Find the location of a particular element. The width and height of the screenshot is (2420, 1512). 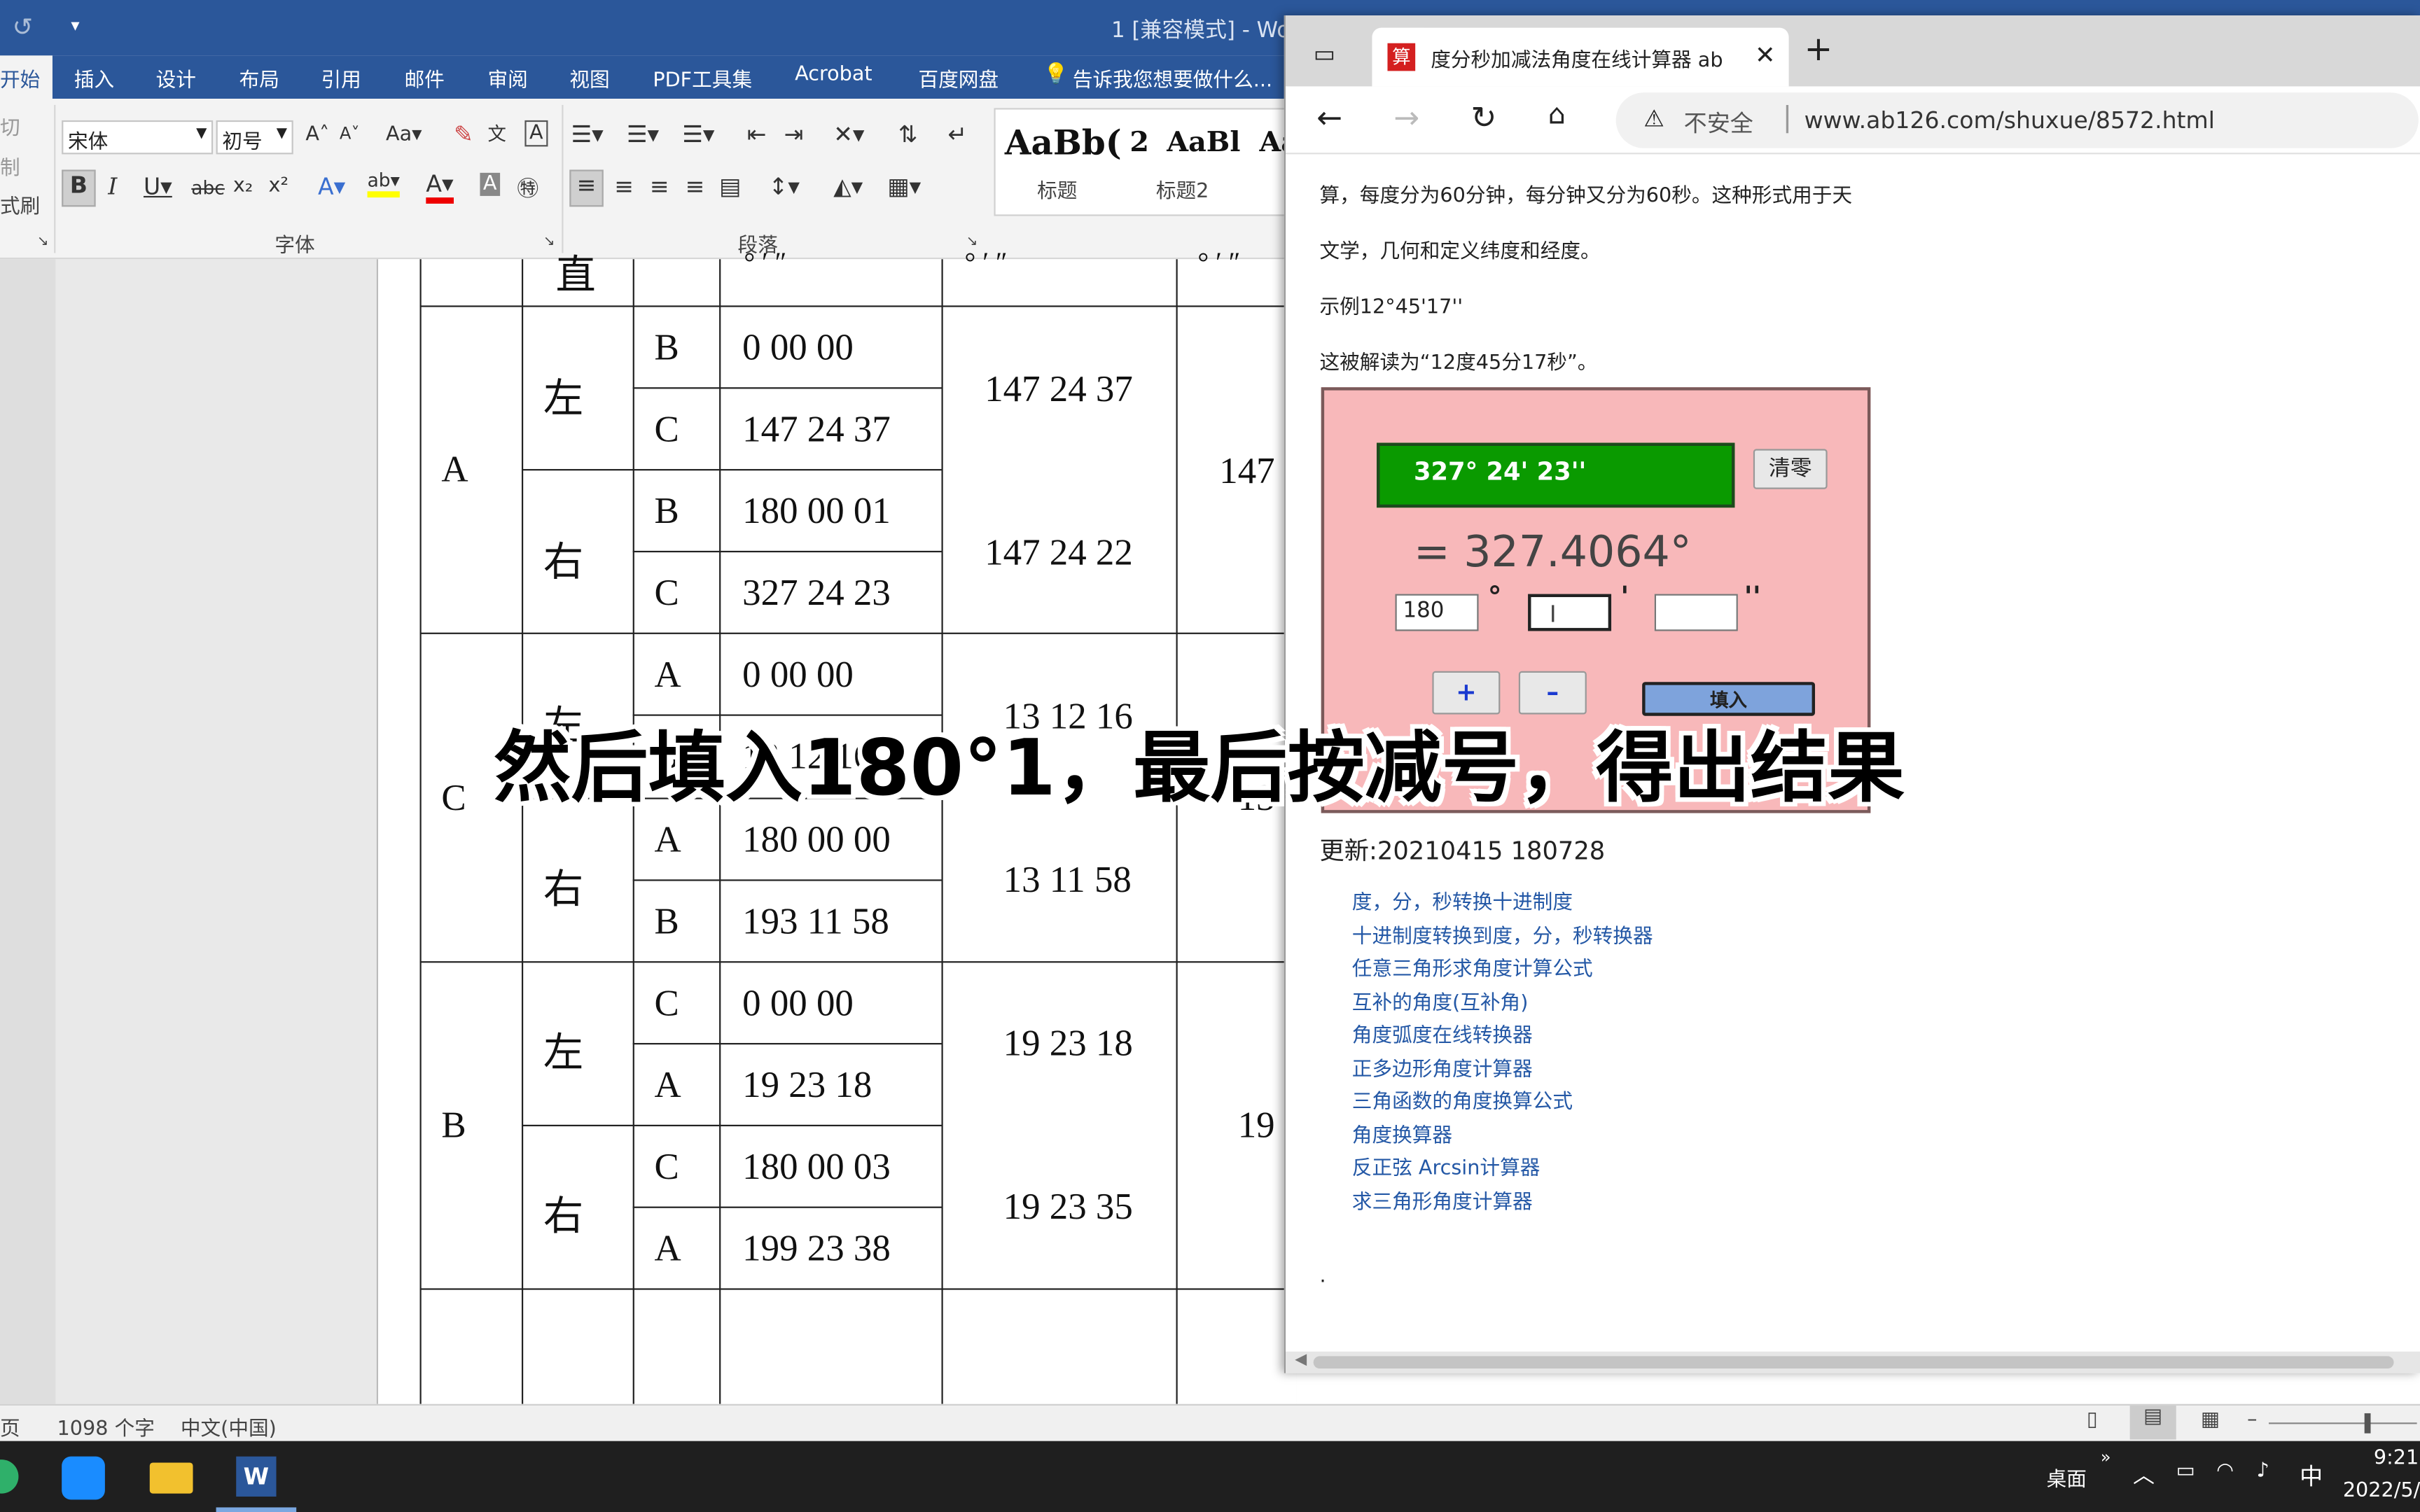

example-text: 示例12°45'17'' is located at coordinates (1391, 308).